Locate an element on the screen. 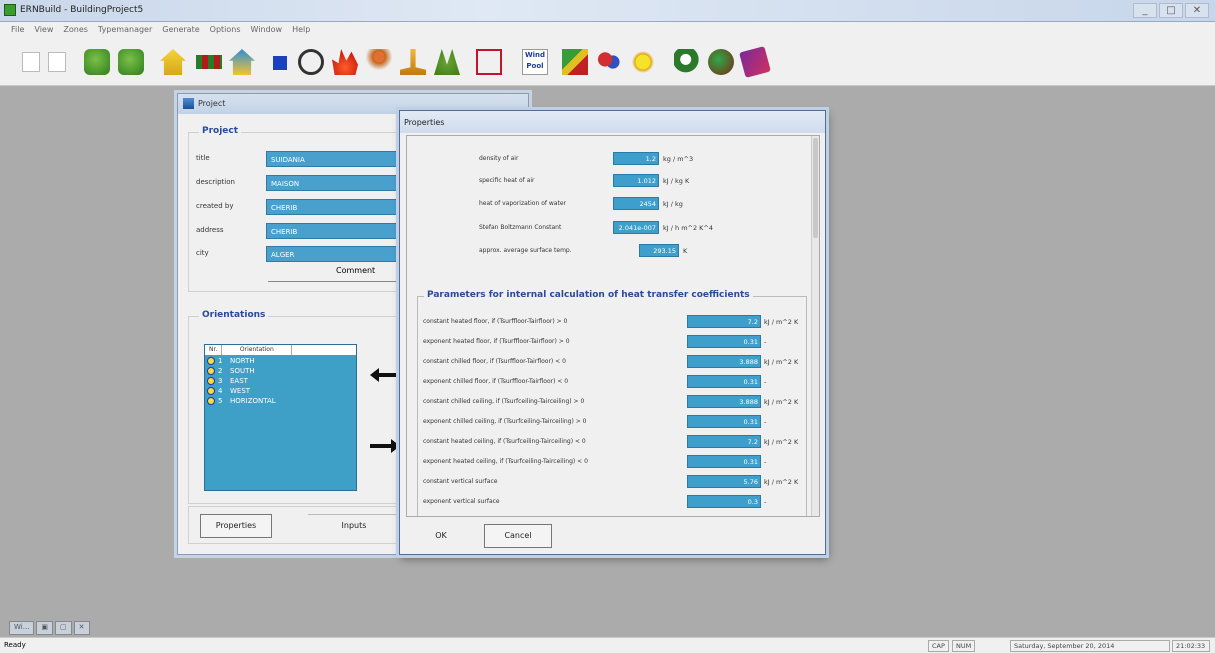 The image size is (1215, 653). maximize-button: □ is located at coordinates (1171, 10).